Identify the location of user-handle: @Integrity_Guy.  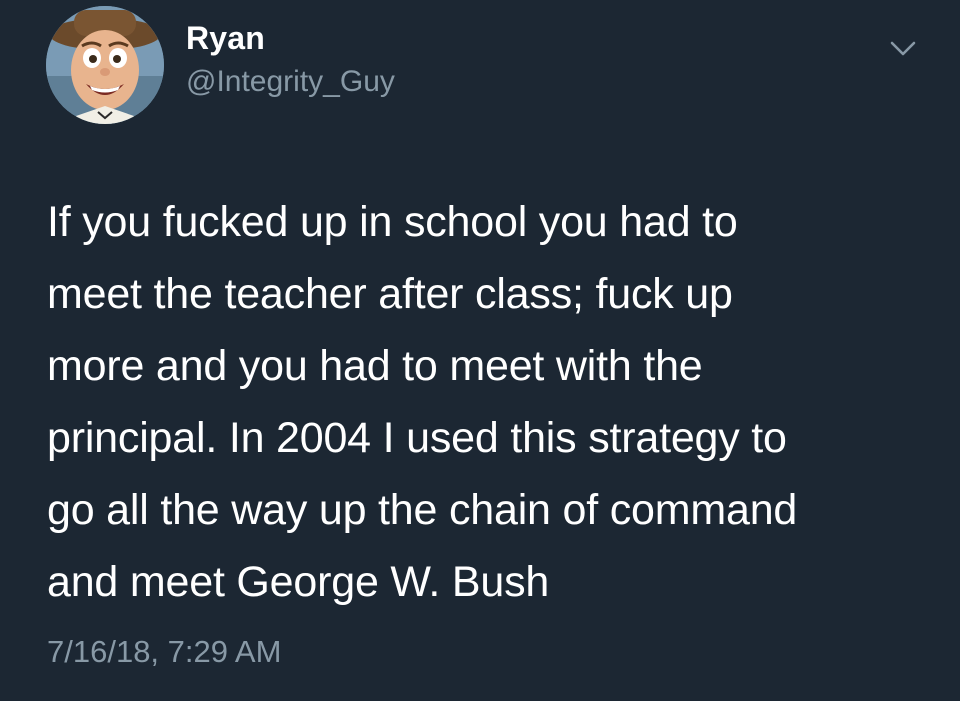
(290, 82).